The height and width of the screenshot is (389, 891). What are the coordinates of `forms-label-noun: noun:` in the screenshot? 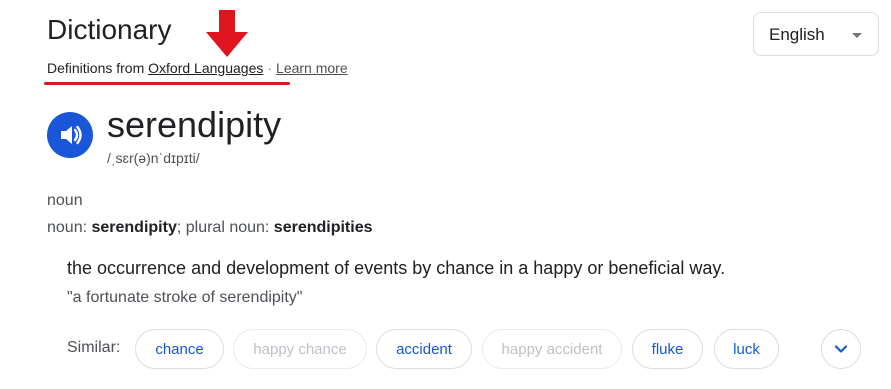 It's located at (69, 227).